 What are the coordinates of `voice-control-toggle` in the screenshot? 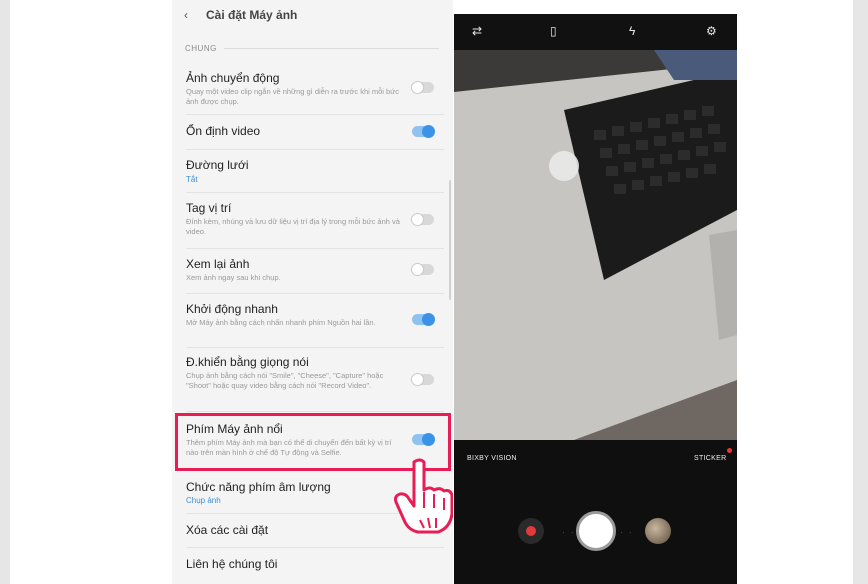 It's located at (422, 379).